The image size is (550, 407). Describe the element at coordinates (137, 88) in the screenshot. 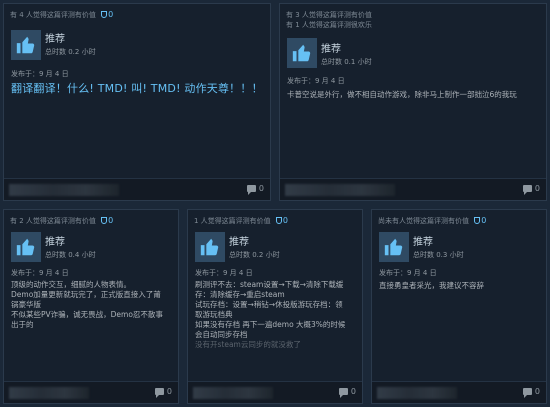

I see `review-text: 翻译翻译！什么! TMD! 叫! TMD! 动作天尊！！！` at that location.